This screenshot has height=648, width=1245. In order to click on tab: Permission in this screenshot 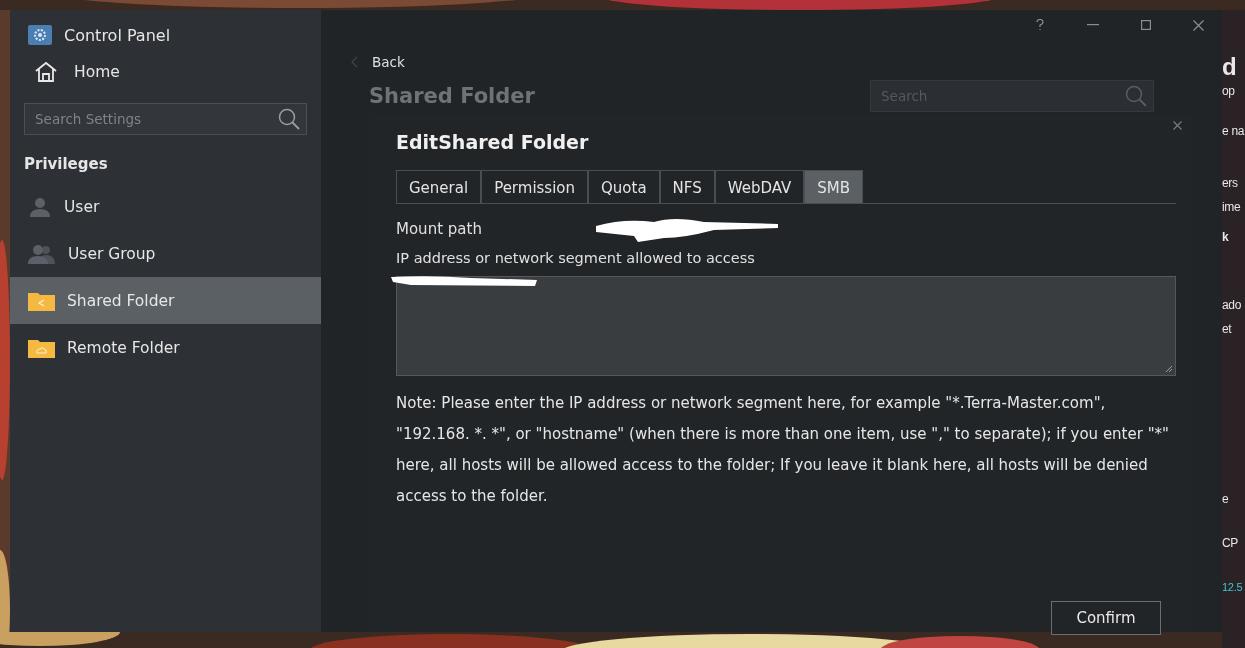, I will do `click(535, 186)`.